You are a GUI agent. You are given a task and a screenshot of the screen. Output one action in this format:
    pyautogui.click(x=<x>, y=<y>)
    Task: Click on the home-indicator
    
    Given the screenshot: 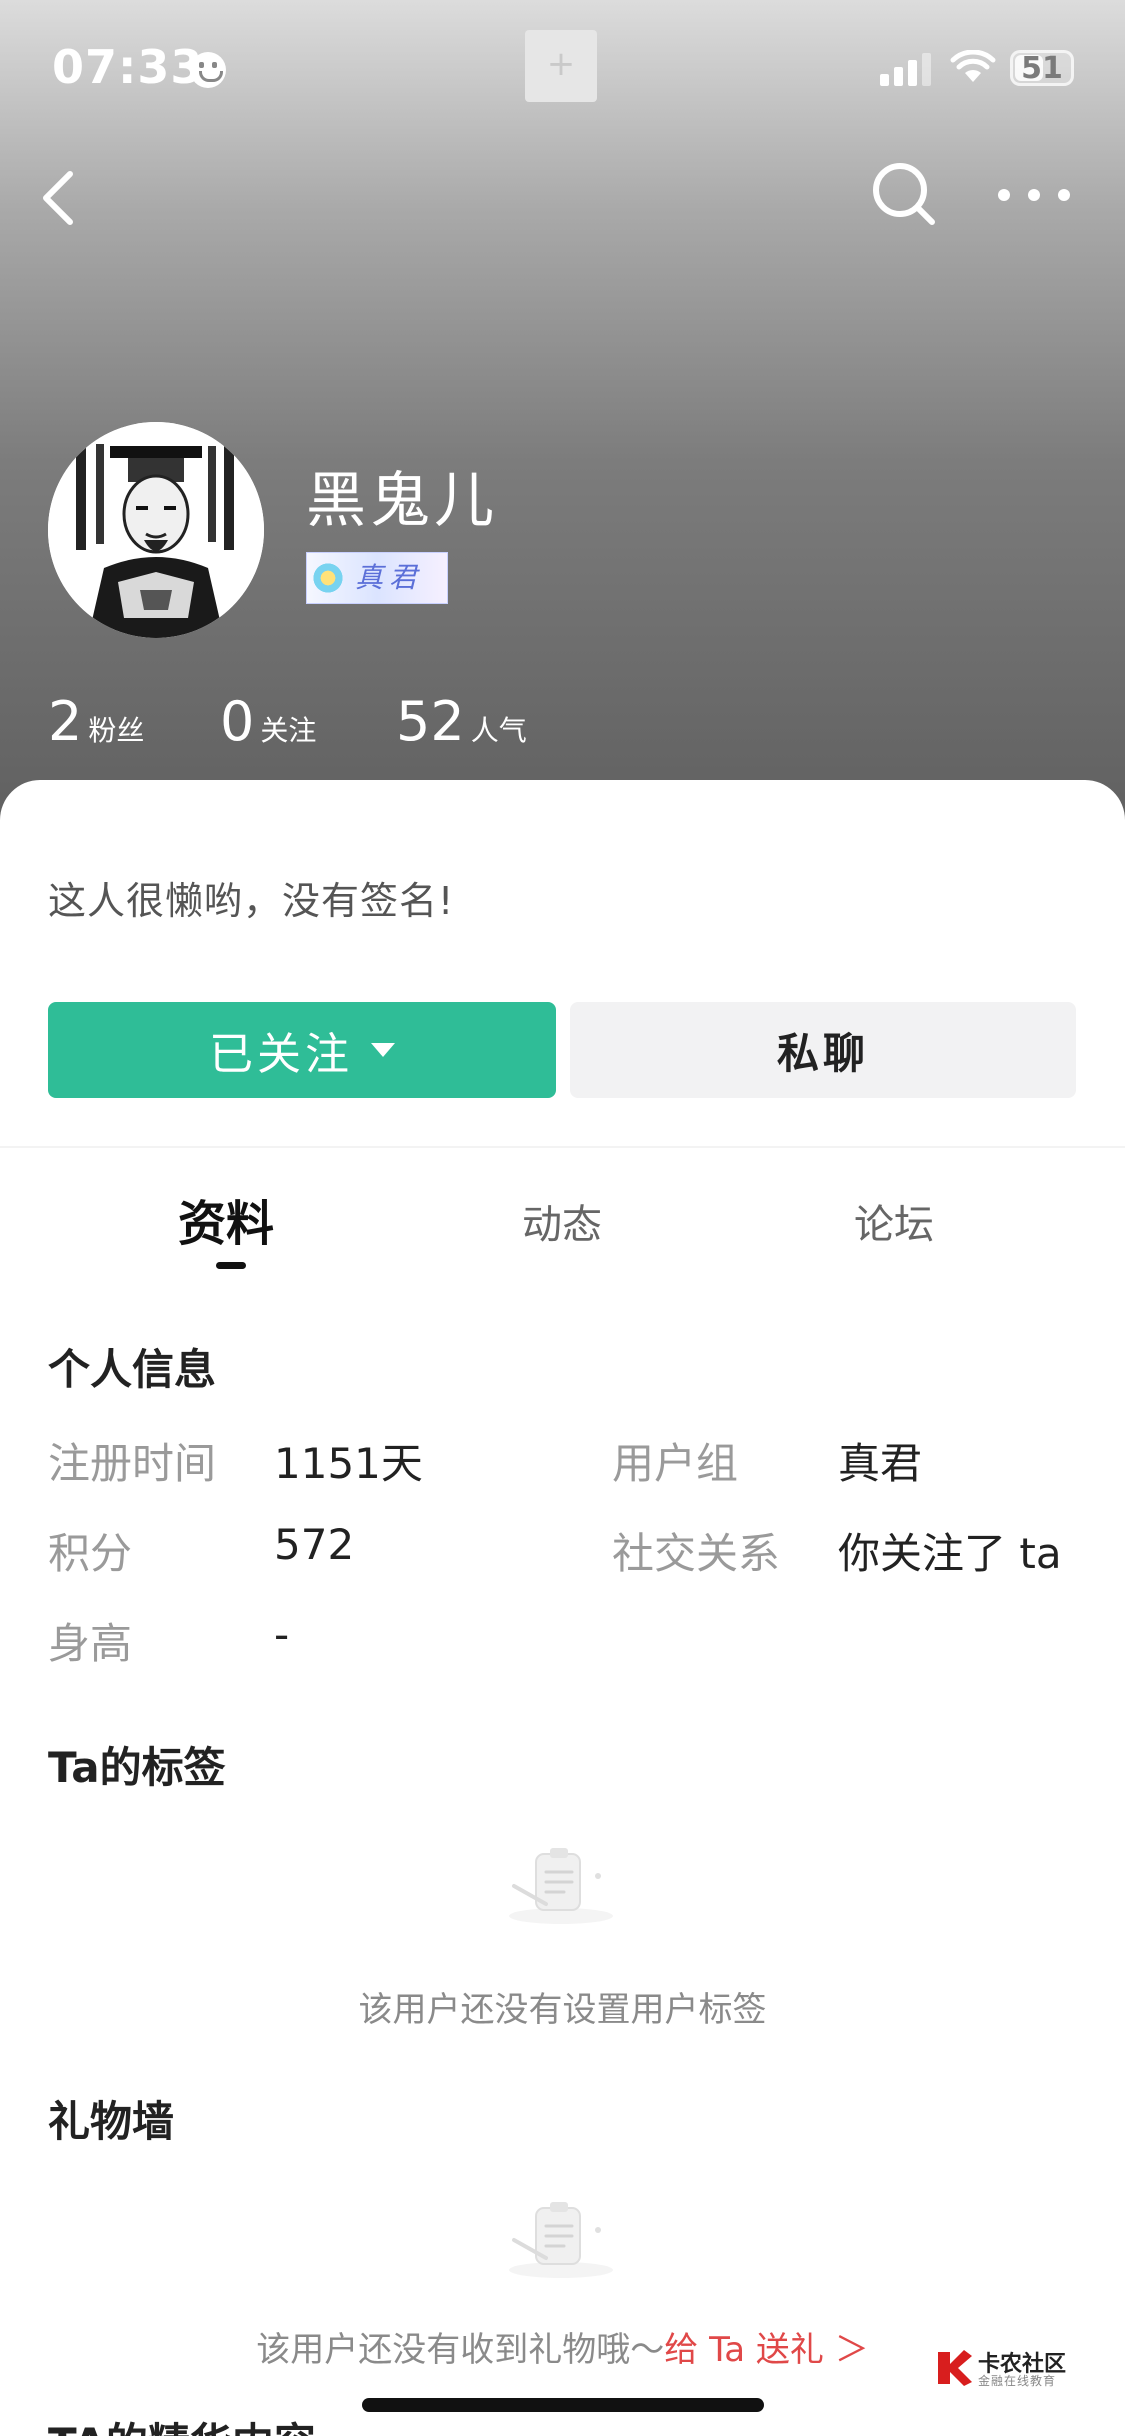 What is the action you would take?
    pyautogui.click(x=563, y=2405)
    